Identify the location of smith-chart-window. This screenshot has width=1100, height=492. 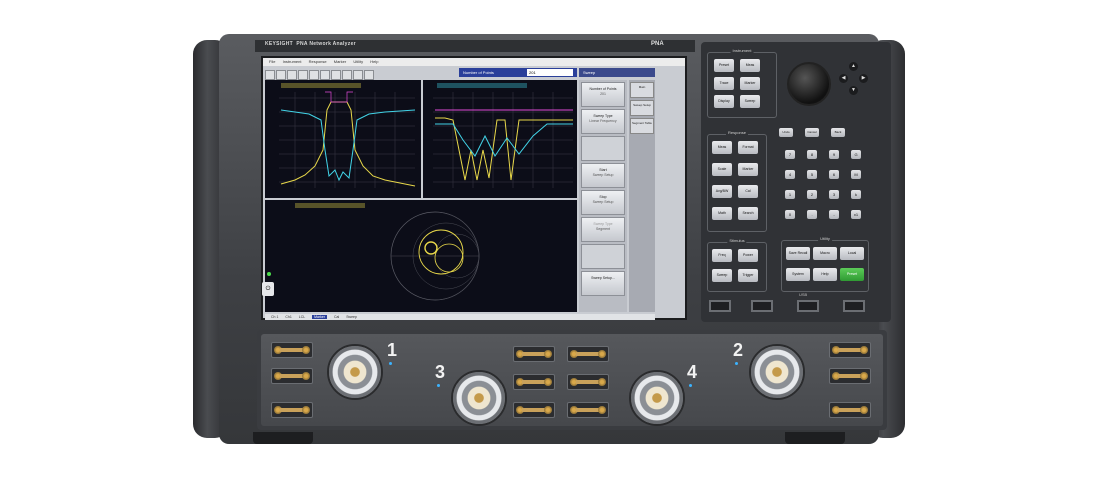
(421, 256).